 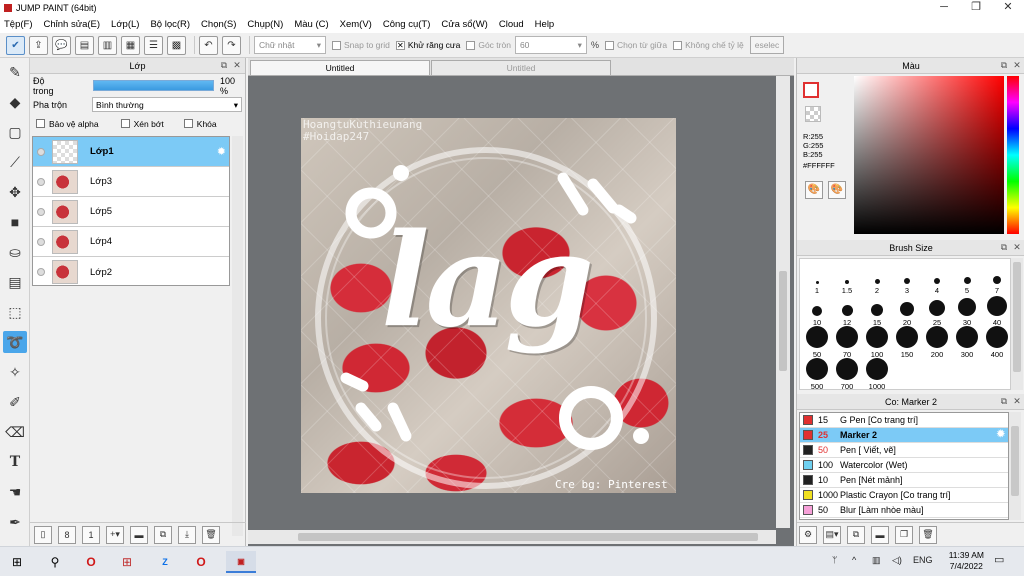 I want to click on export-icon: ⇪, so click(x=38, y=45).